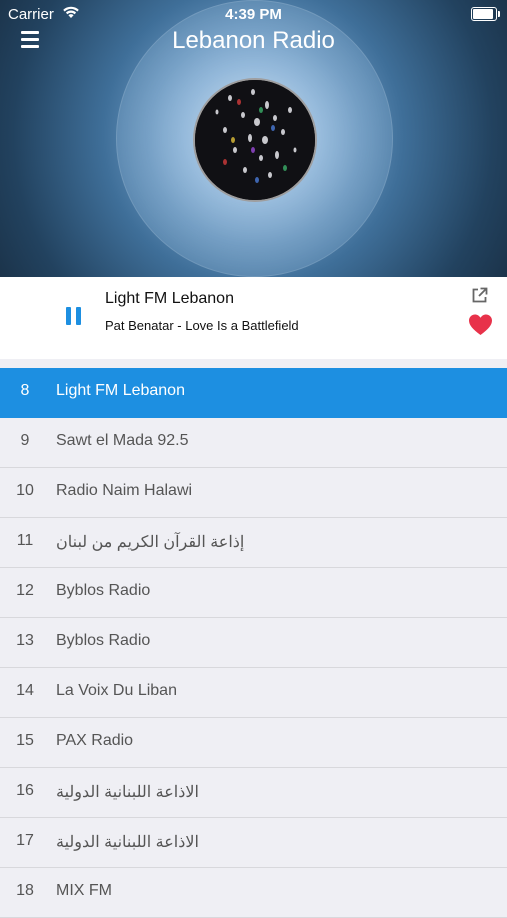 The height and width of the screenshot is (918, 507). I want to click on station-name: Radio Naim Halawi, so click(124, 490).